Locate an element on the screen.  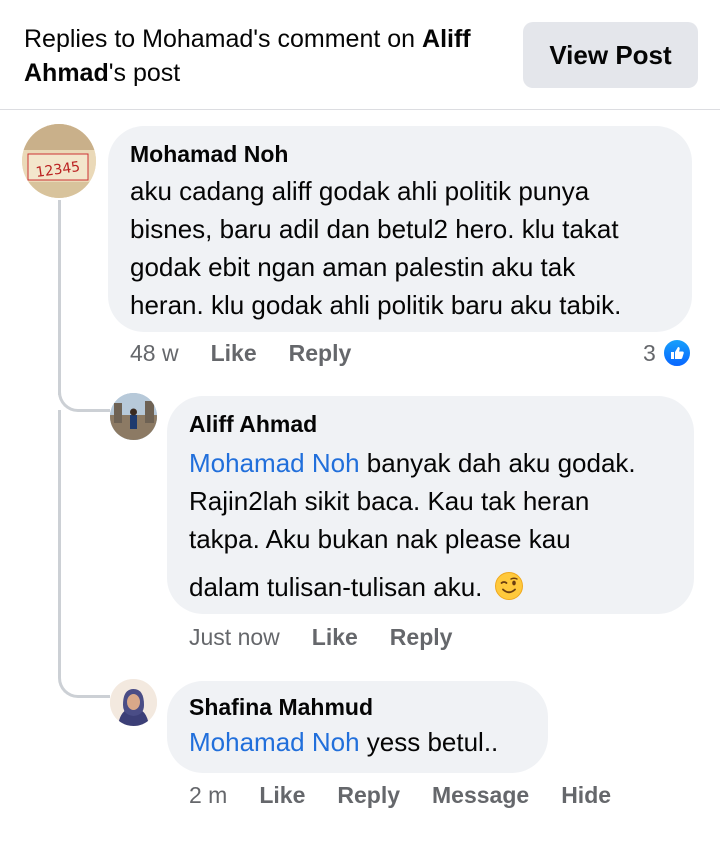
comment-text: Mohamad Noh yess betul.. is located at coordinates (357, 742).